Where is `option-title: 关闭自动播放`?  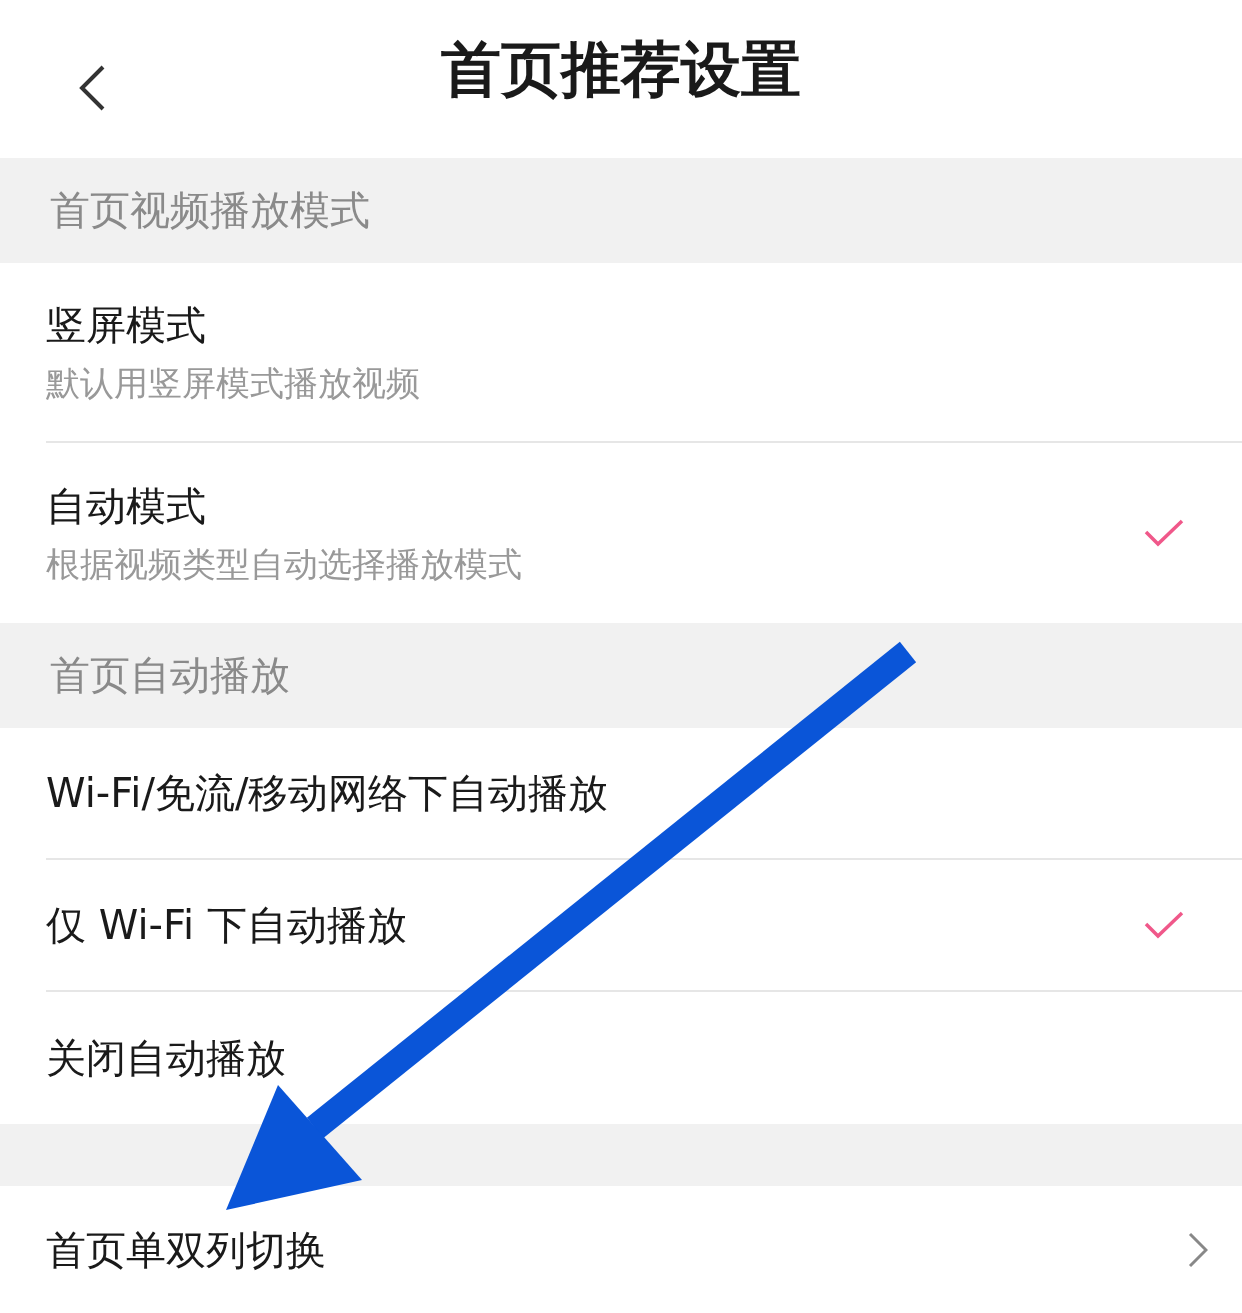
option-title: 关闭自动播放 is located at coordinates (166, 1058).